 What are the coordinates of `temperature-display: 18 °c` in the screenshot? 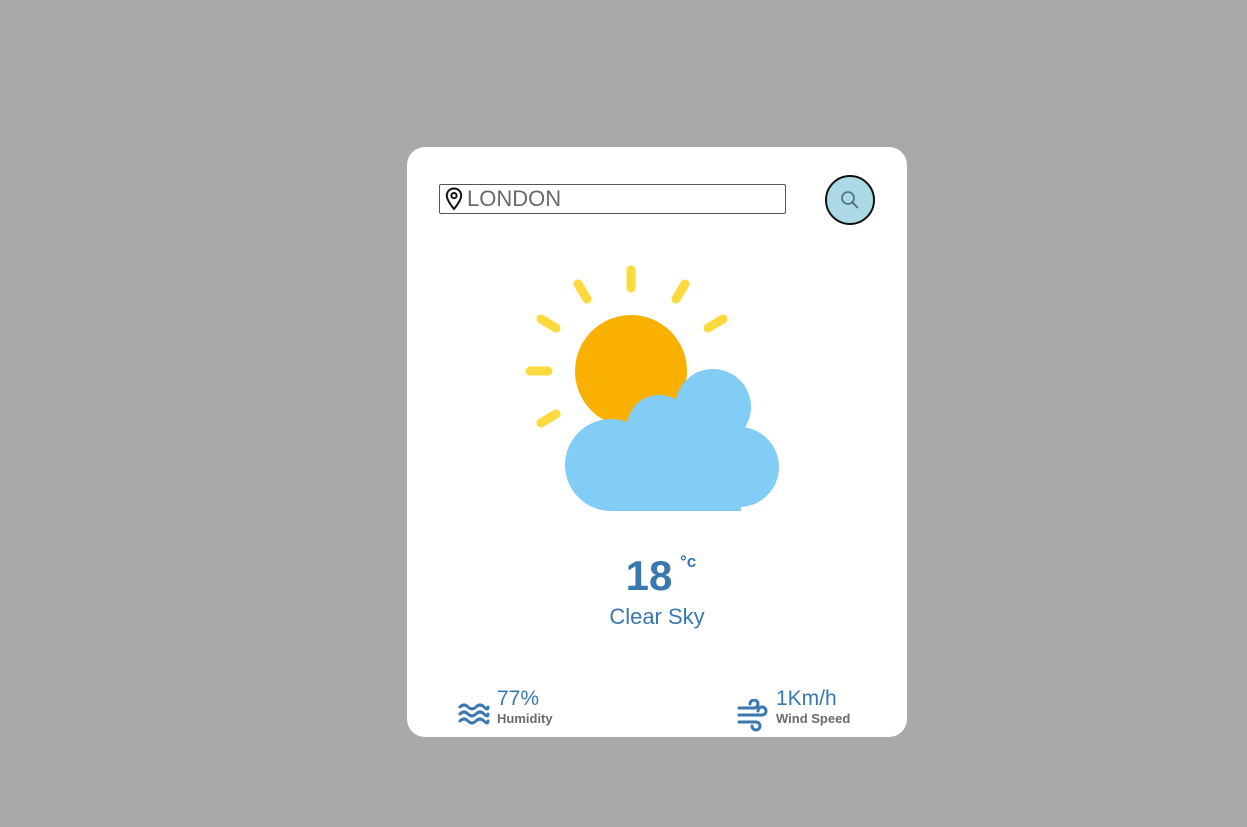 It's located at (657, 576).